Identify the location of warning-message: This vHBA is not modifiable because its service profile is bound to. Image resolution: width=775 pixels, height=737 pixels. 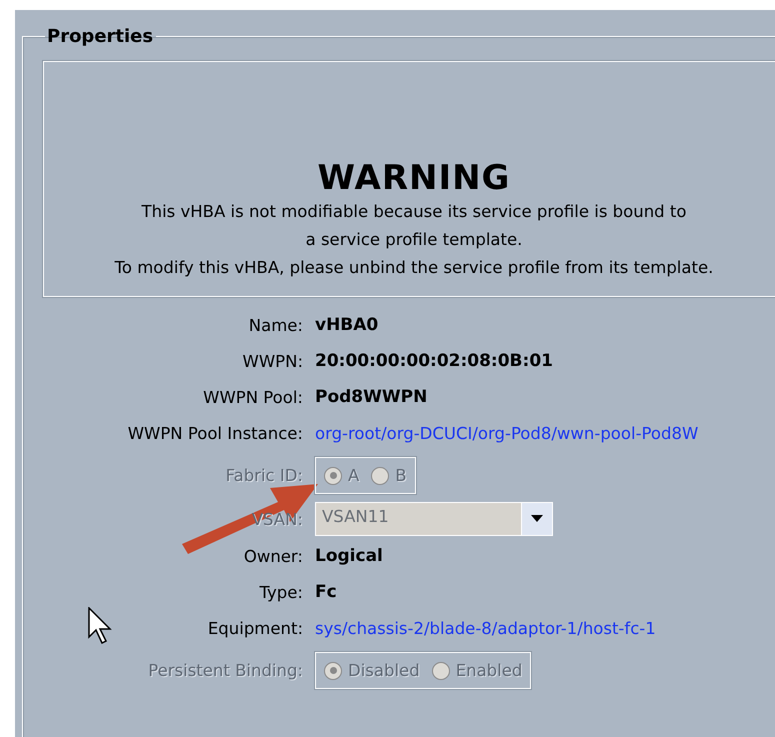
(414, 212).